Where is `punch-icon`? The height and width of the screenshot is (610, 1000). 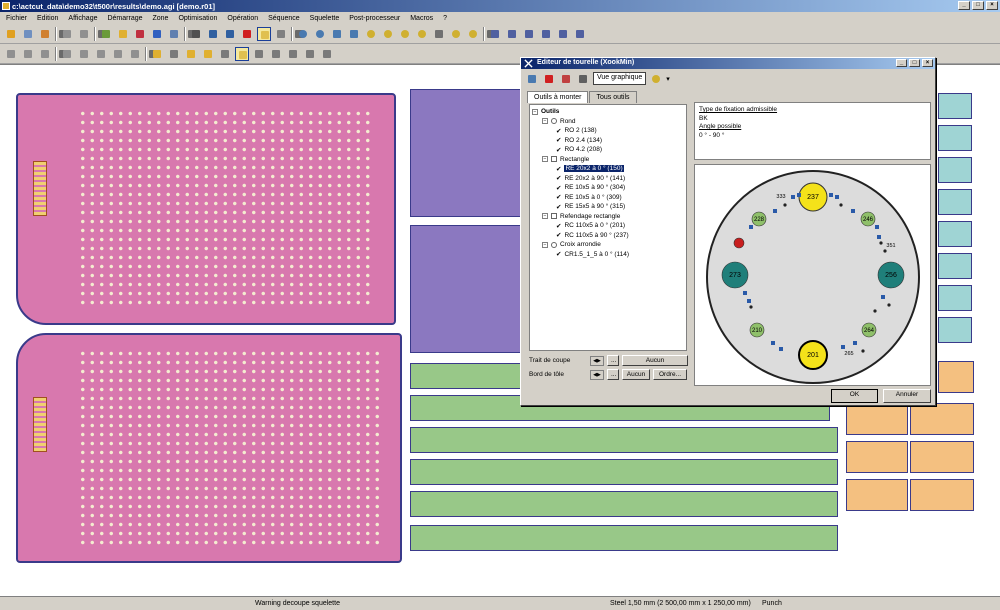 punch-icon is located at coordinates (157, 54).